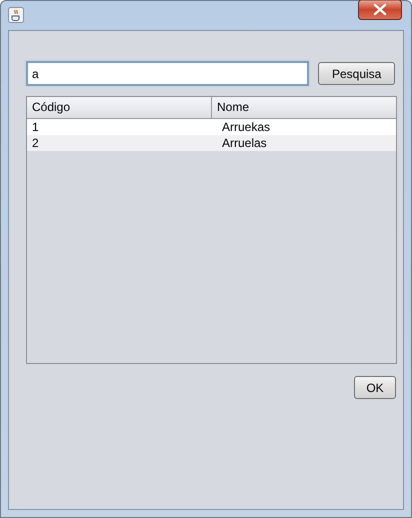 The height and width of the screenshot is (518, 412). What do you see at coordinates (211, 127) in the screenshot?
I see `table-row: 1 Arruekas` at bounding box center [211, 127].